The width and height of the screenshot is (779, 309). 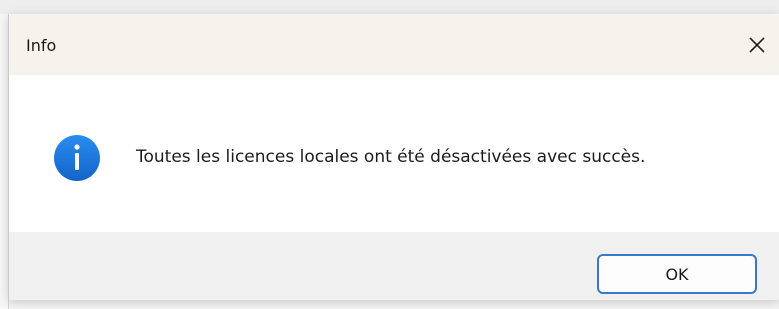 I want to click on close-icon, so click(x=757, y=44).